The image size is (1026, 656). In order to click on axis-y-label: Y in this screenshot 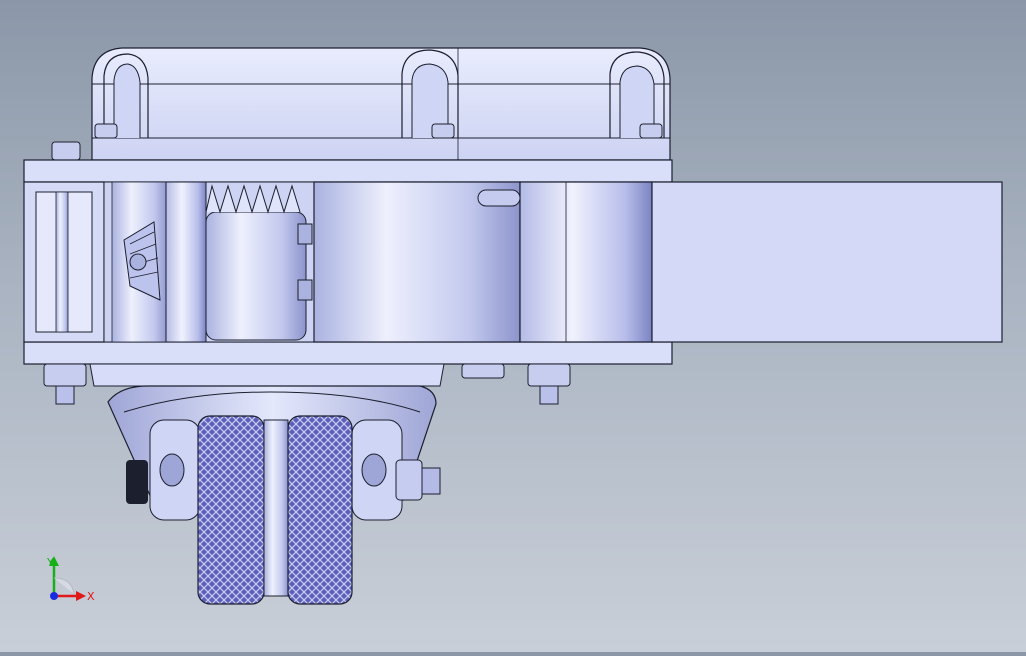, I will do `click(50, 562)`.